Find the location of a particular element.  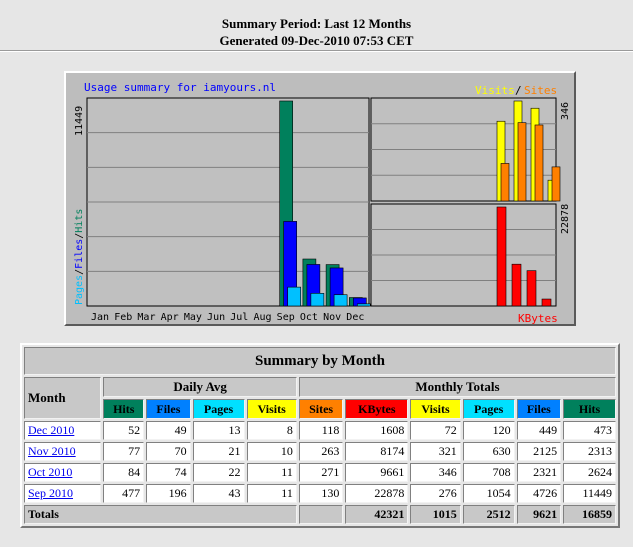

value-cell: 74 is located at coordinates (168, 472).